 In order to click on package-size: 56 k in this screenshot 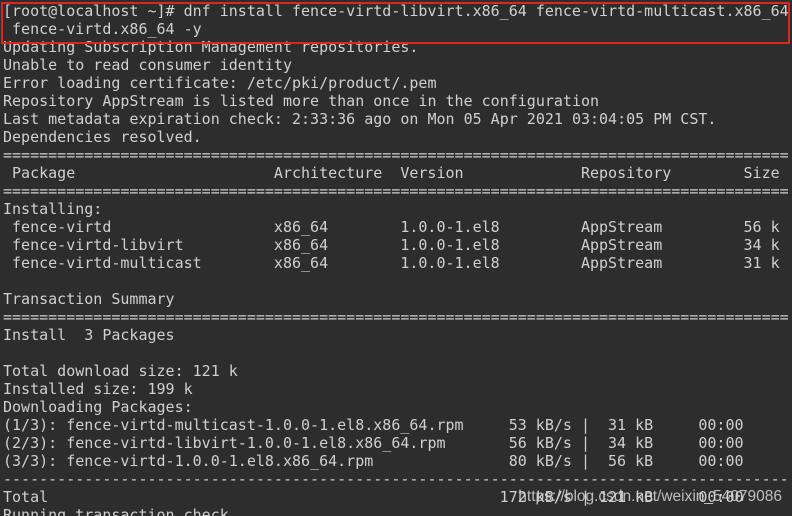, I will do `click(761, 227)`.